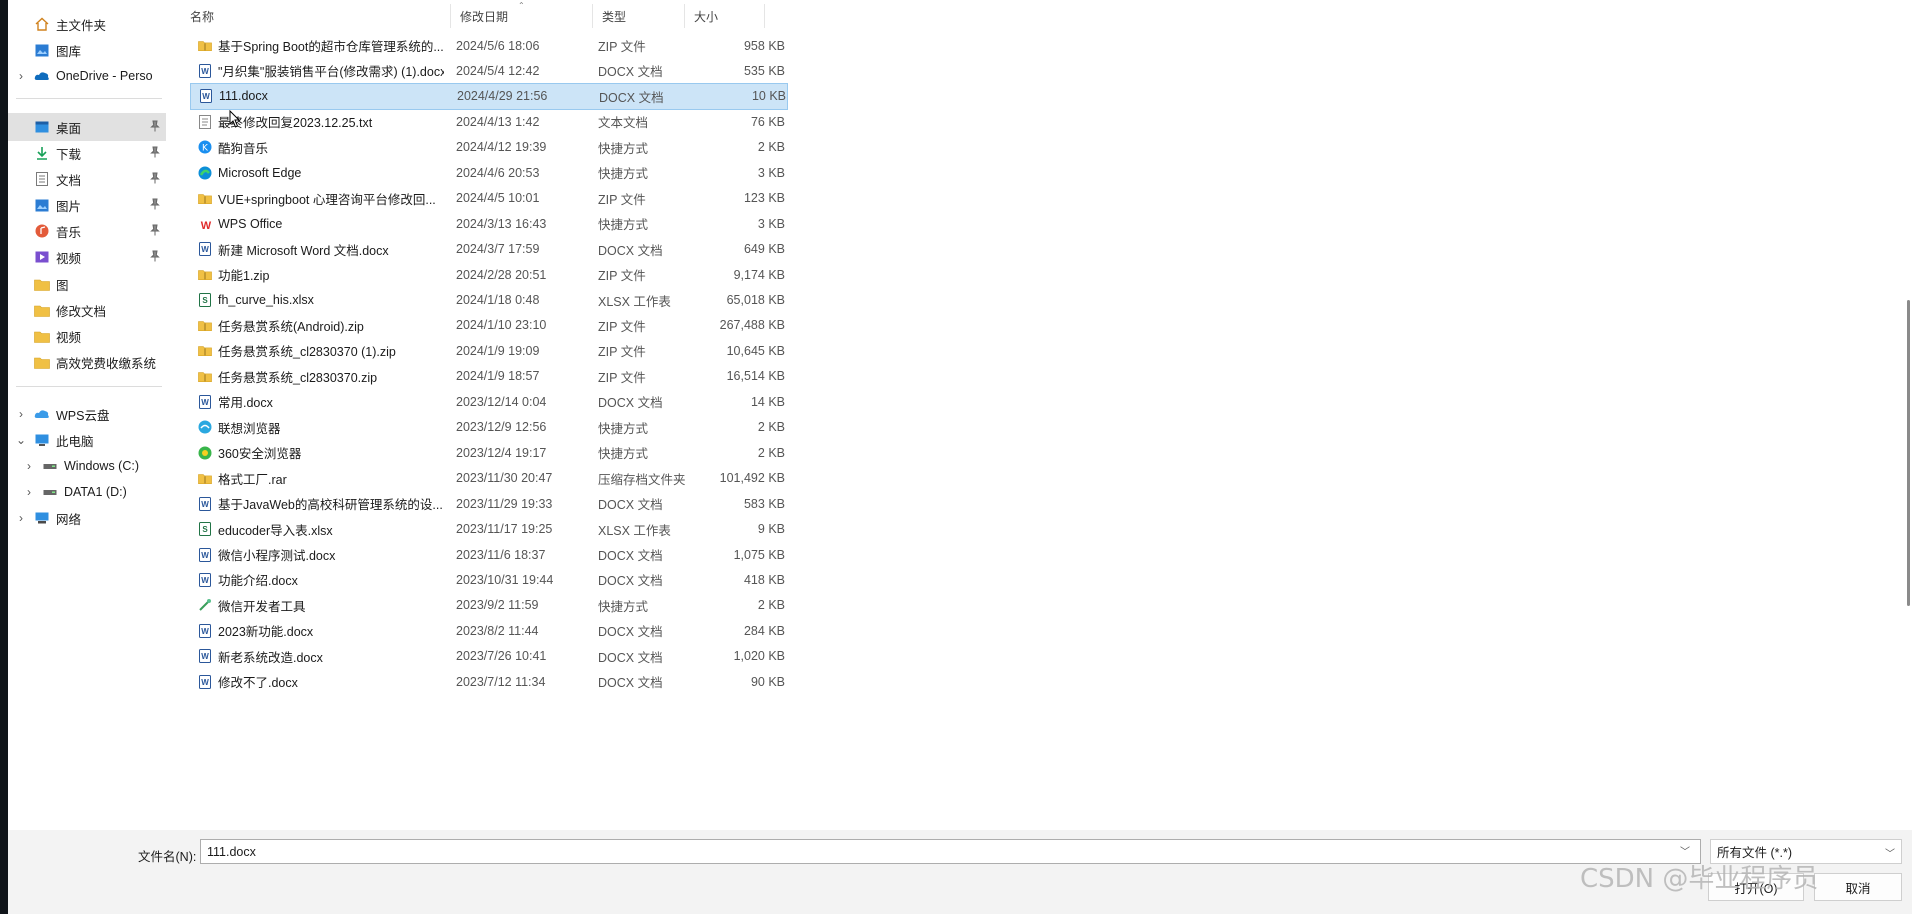 Image resolution: width=1912 pixels, height=914 pixels. What do you see at coordinates (521, 16) in the screenshot?
I see `column-header-date: 修改日期` at bounding box center [521, 16].